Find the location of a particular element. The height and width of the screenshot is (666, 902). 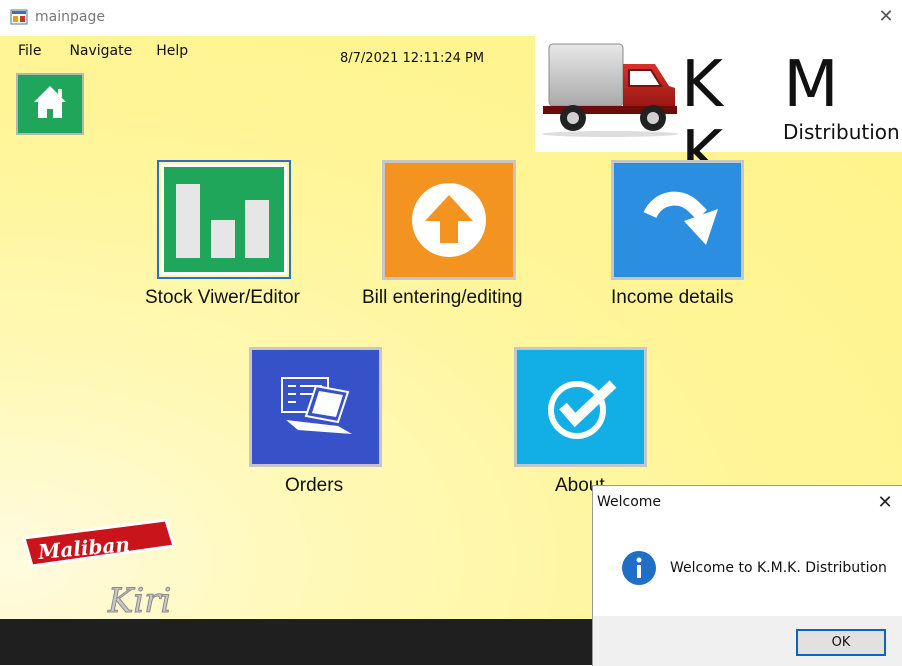

svg-text: Kiri is located at coordinates (139, 598).